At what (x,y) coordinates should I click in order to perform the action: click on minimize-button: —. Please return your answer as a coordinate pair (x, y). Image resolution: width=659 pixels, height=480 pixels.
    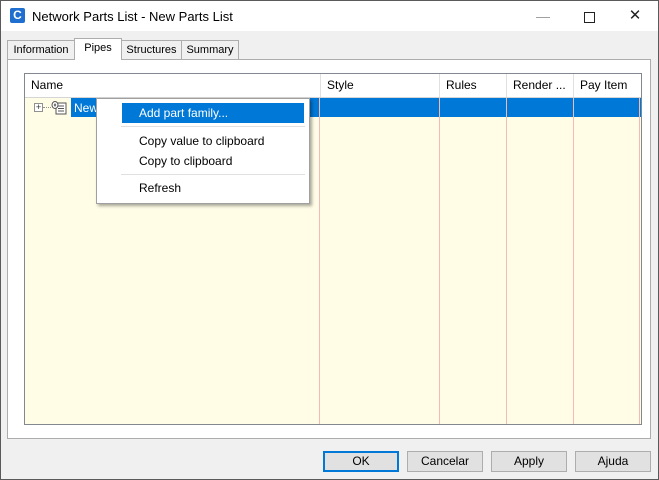
    Looking at the image, I should click on (543, 16).